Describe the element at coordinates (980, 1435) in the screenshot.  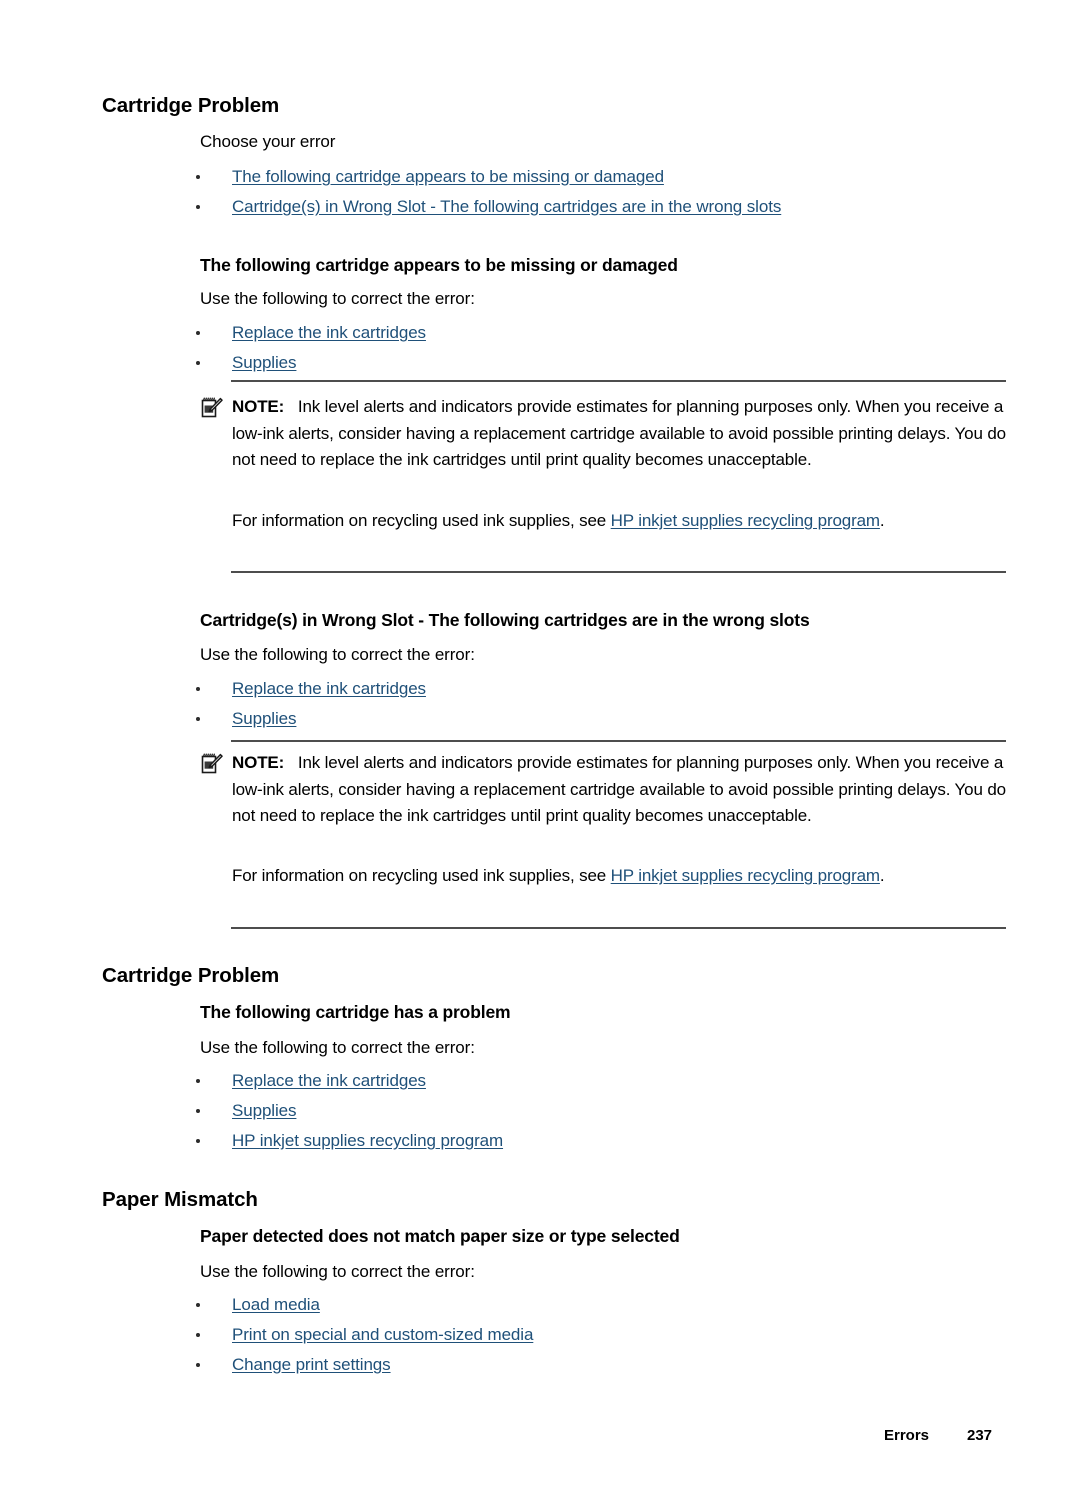
I see `footer-page-number: 237` at that location.